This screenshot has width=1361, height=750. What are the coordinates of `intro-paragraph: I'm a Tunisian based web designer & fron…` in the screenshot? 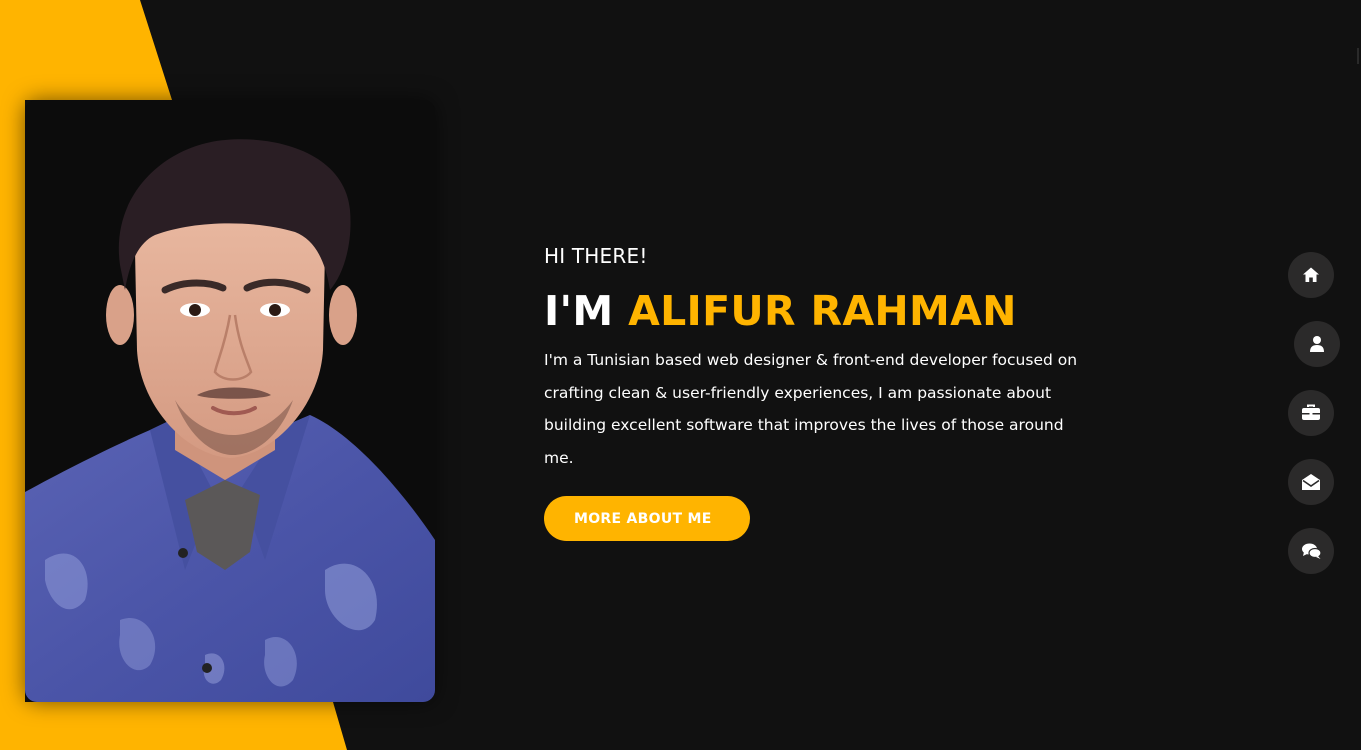 It's located at (811, 409).